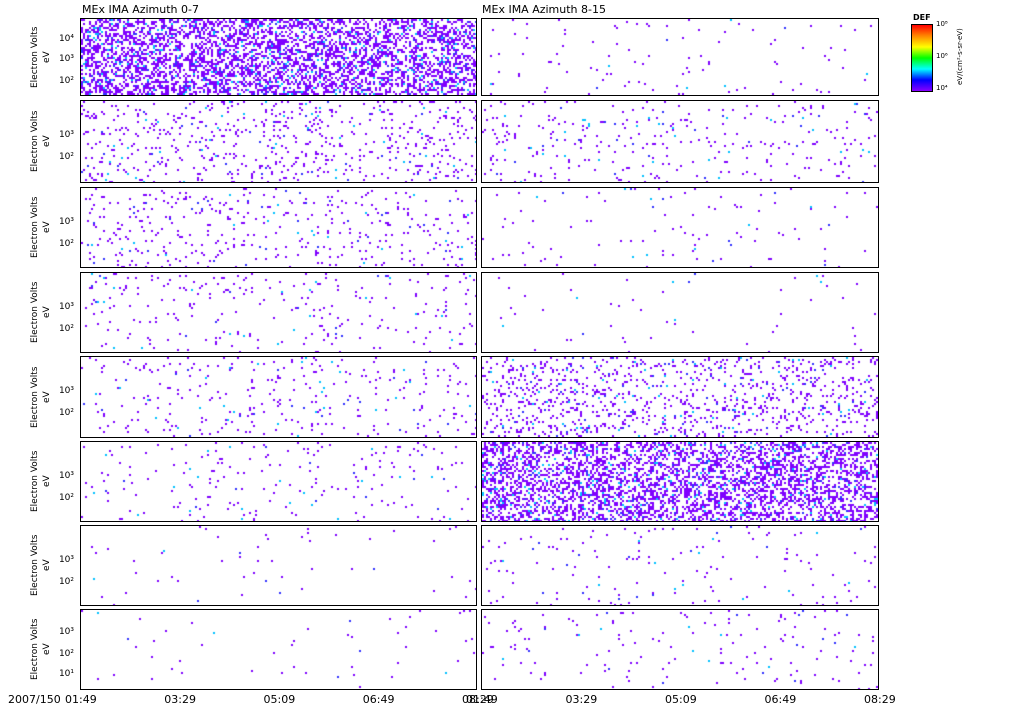  What do you see at coordinates (960, 57) in the screenshot?
I see `colorbar-unit: eV/(cm²-s-sr-eV)` at bounding box center [960, 57].